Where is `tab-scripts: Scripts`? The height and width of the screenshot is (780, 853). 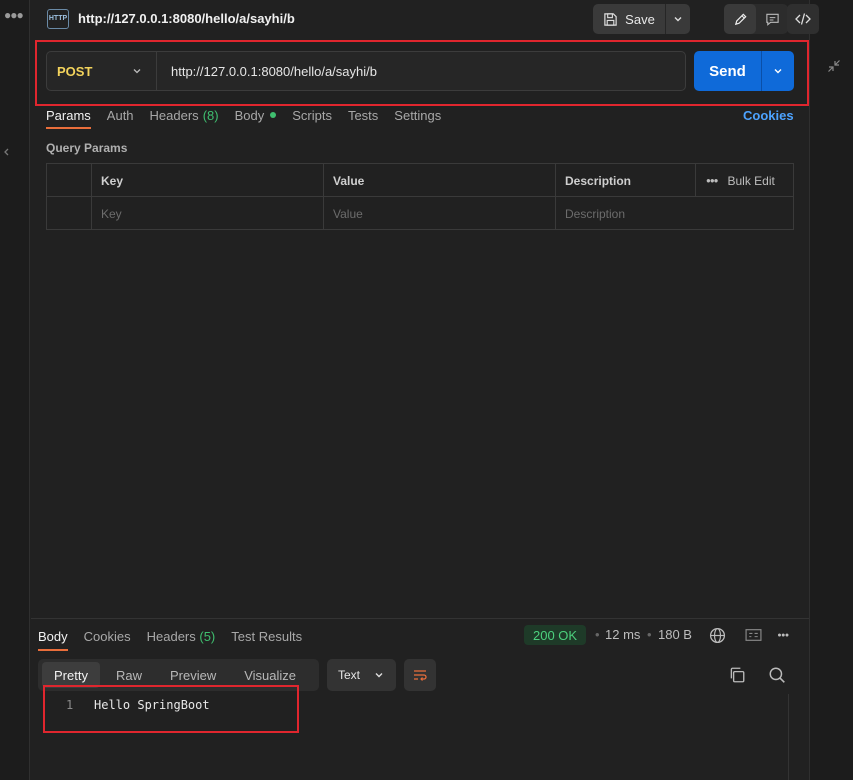 tab-scripts: Scripts is located at coordinates (312, 115).